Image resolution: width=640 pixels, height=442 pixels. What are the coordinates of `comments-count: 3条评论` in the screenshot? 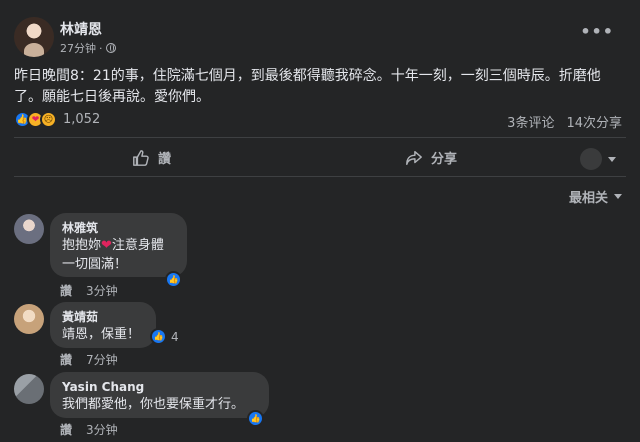 It's located at (530, 121).